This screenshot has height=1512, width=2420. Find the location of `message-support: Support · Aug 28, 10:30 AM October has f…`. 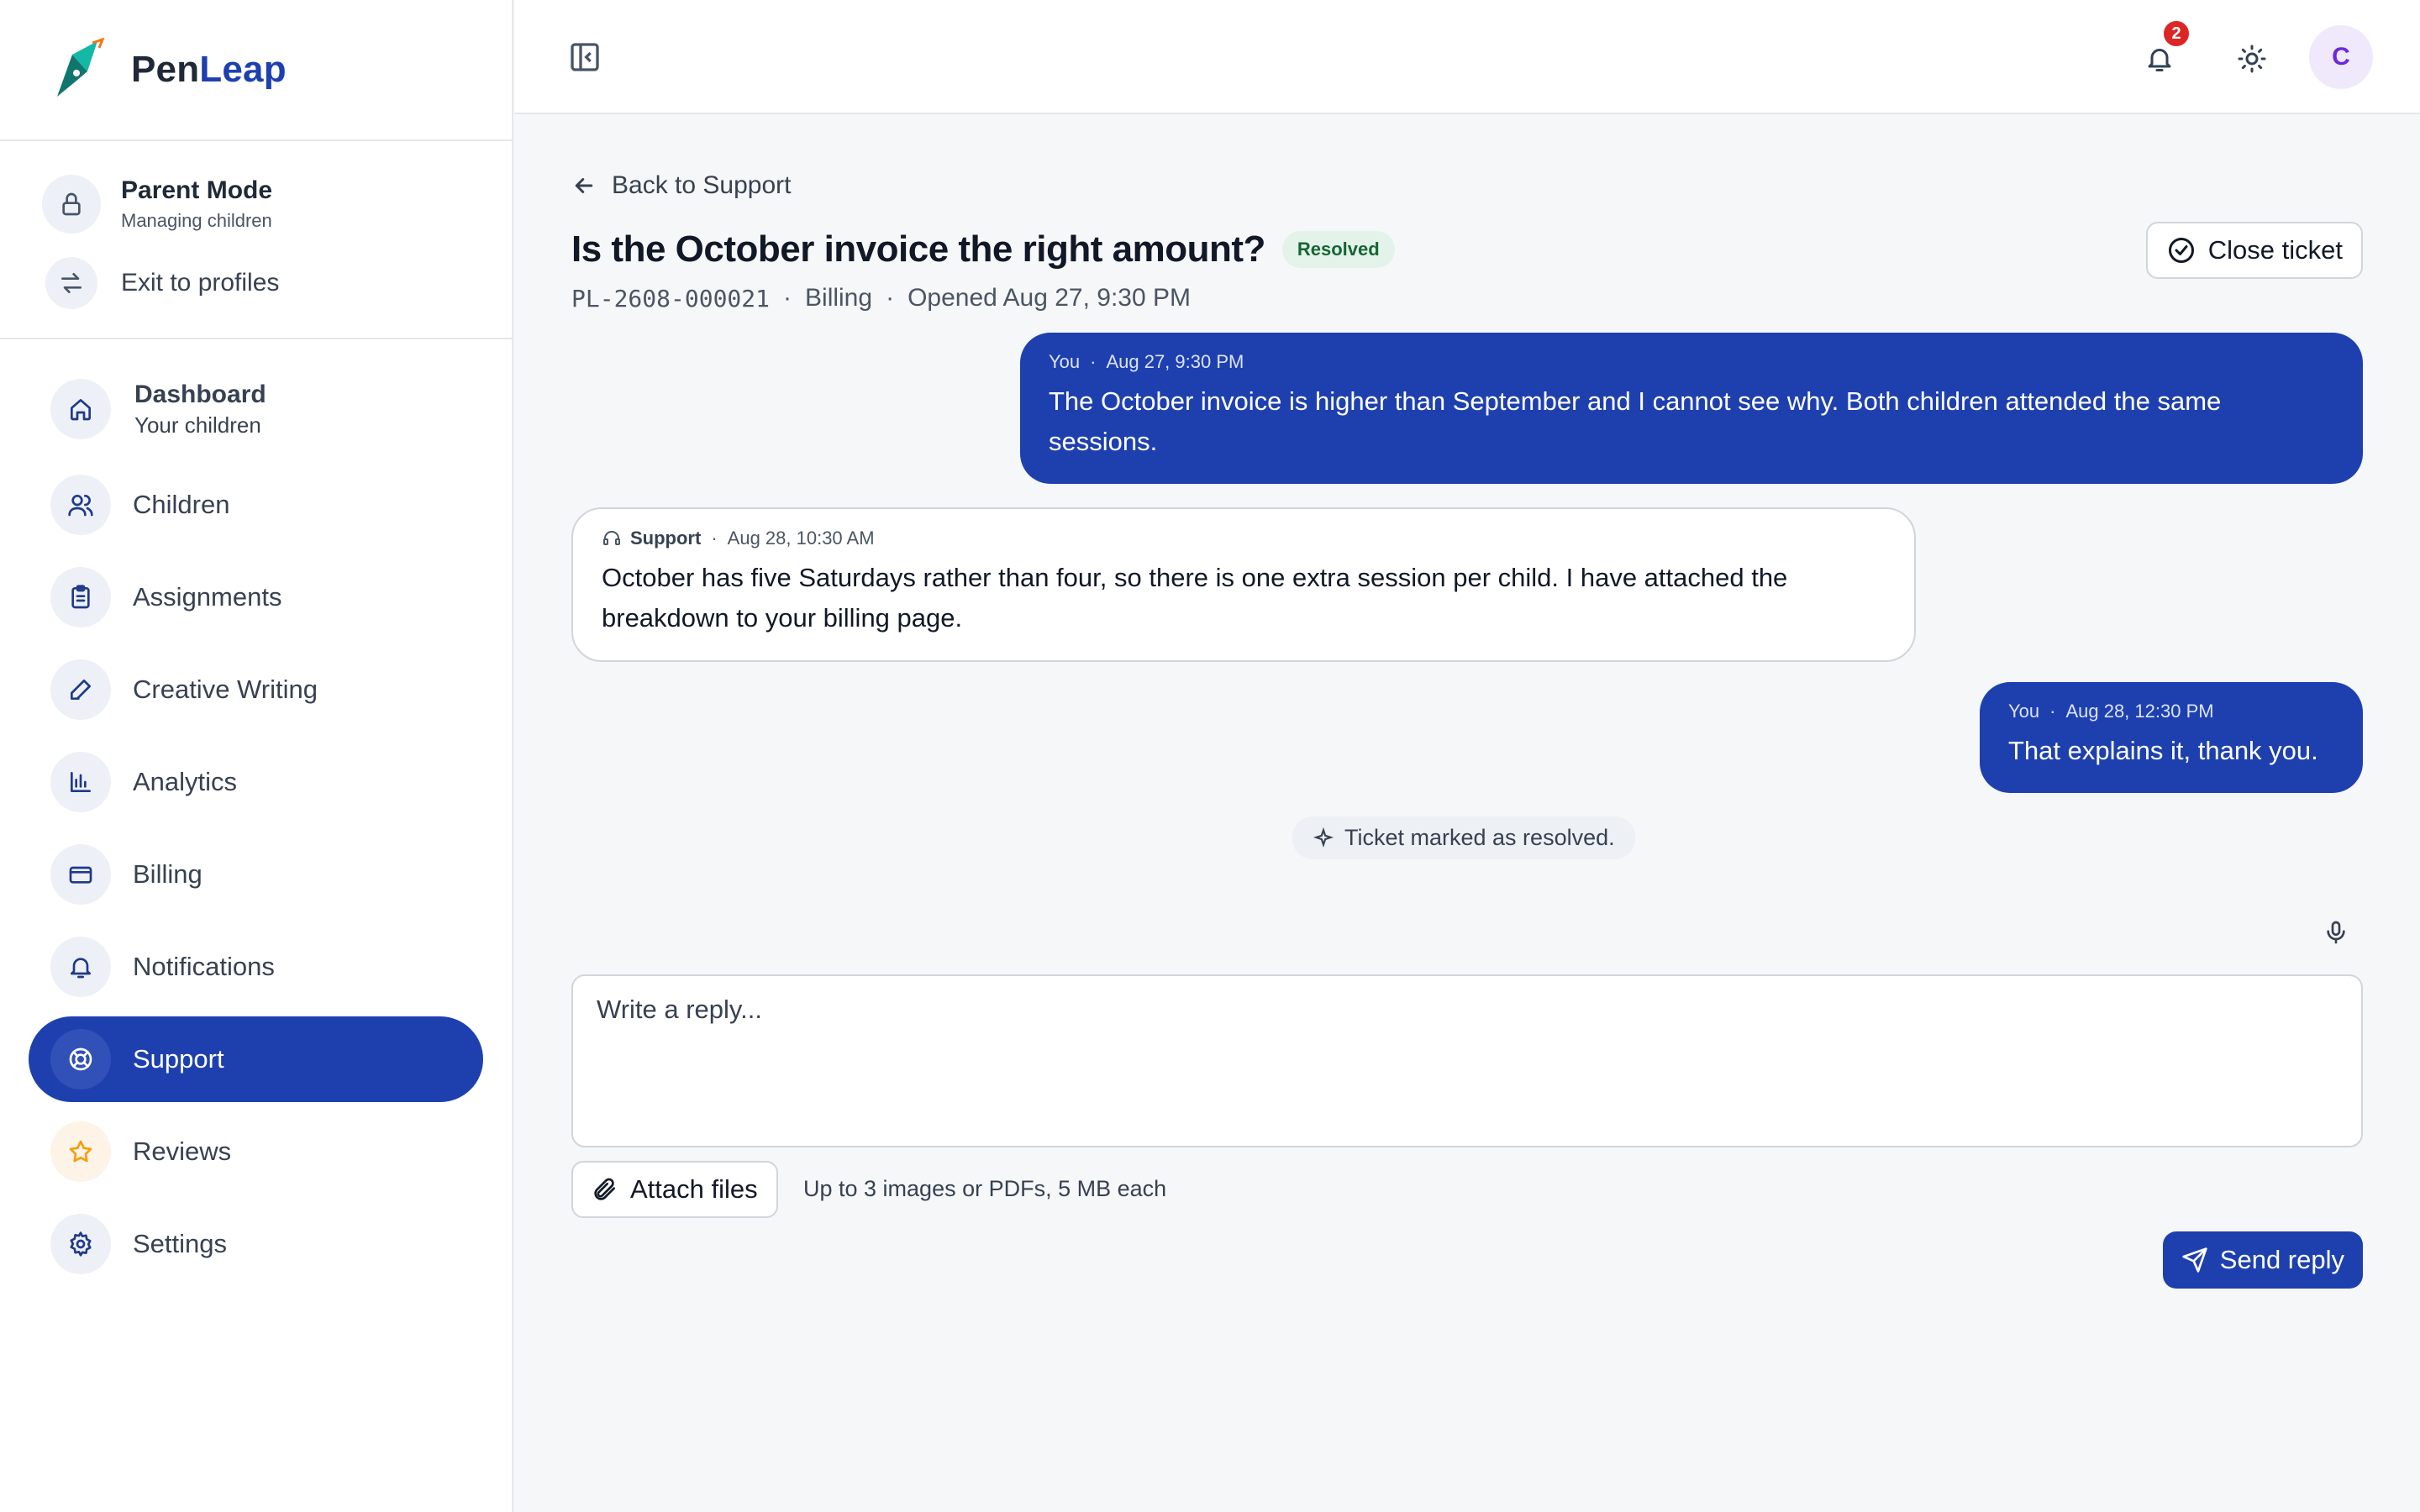

message-support: Support · Aug 28, 10:30 AM October has f… is located at coordinates (1243, 584).